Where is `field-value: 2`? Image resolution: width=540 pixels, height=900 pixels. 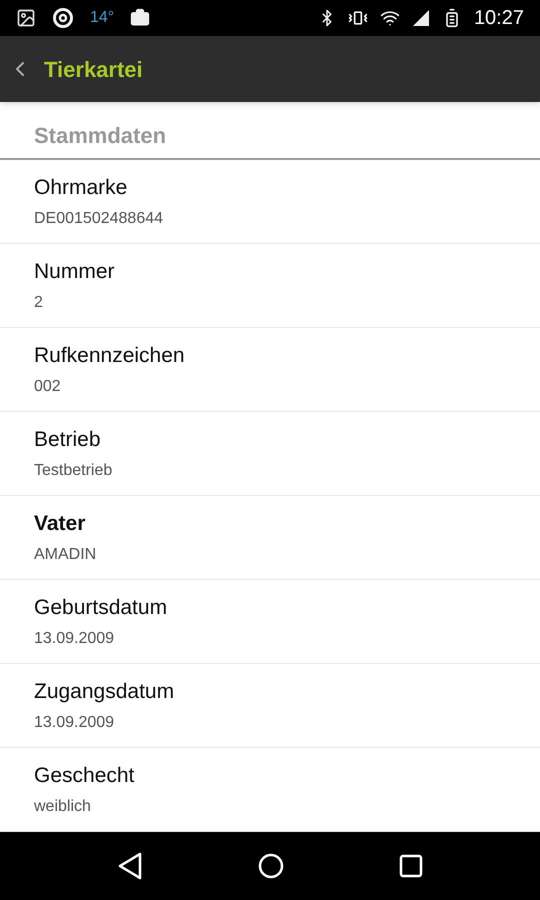 field-value: 2 is located at coordinates (39, 303).